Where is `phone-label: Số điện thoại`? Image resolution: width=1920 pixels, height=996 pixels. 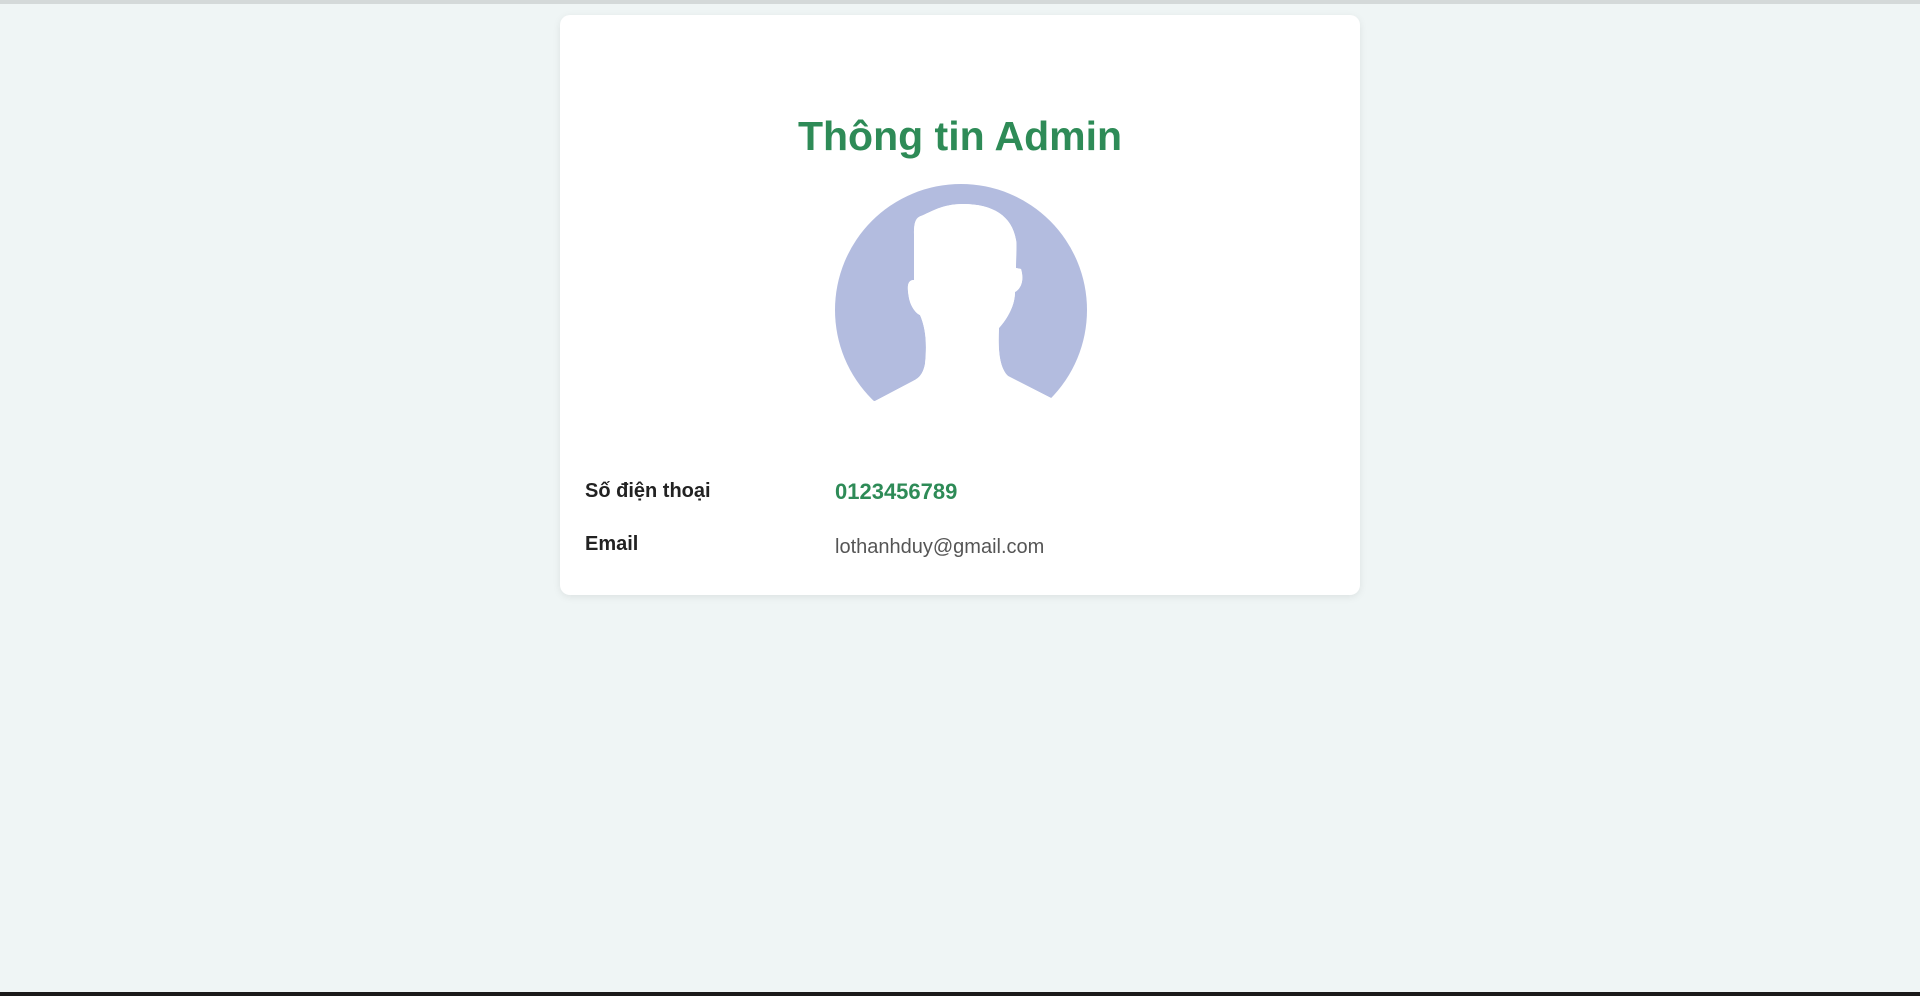 phone-label: Số điện thoại is located at coordinates (648, 491).